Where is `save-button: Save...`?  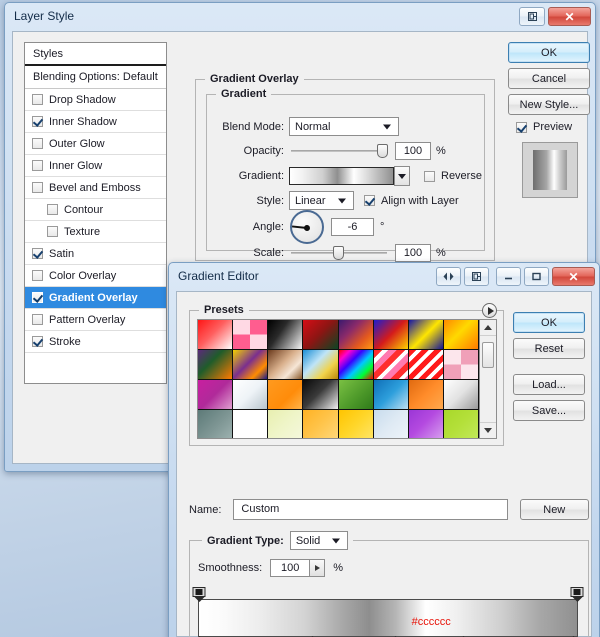
save-button: Save... is located at coordinates (549, 410).